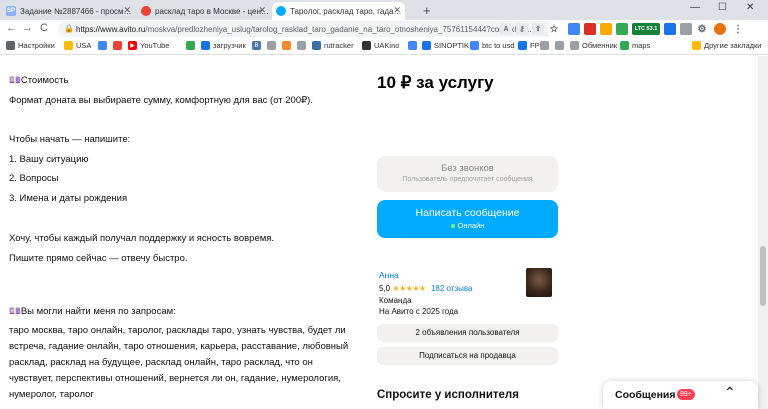  What do you see at coordinates (720, 29) in the screenshot?
I see `profile-avatar-icon` at bounding box center [720, 29].